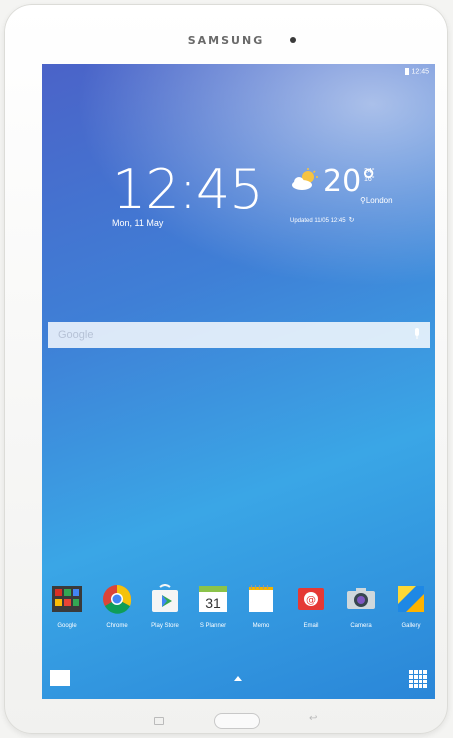 The image size is (453, 738). Describe the element at coordinates (159, 721) in the screenshot. I see `recent-apps-button` at that location.